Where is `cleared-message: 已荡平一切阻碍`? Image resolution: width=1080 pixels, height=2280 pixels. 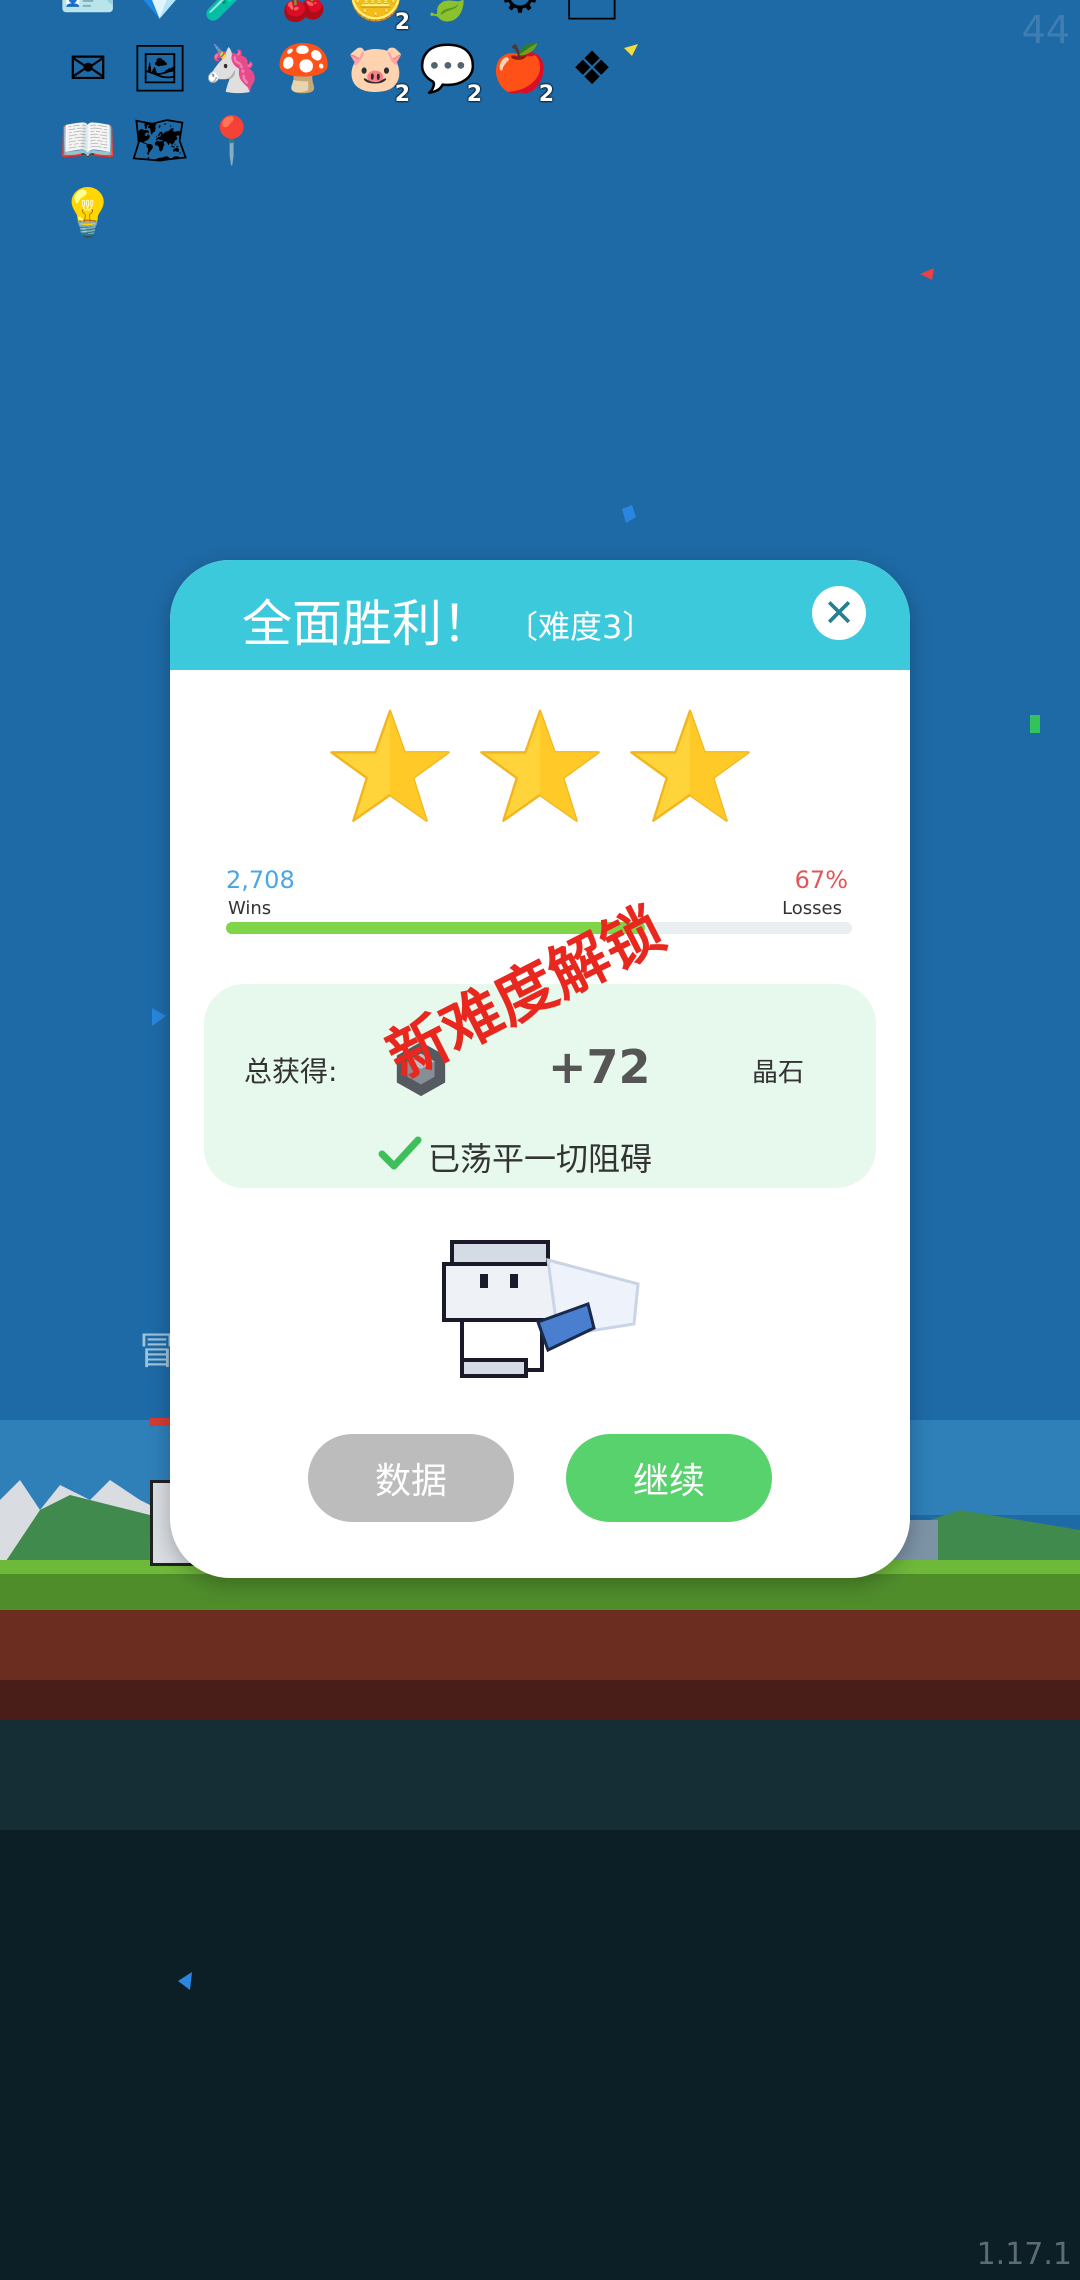
cleared-message: 已荡平一切阻碍 is located at coordinates (540, 1159).